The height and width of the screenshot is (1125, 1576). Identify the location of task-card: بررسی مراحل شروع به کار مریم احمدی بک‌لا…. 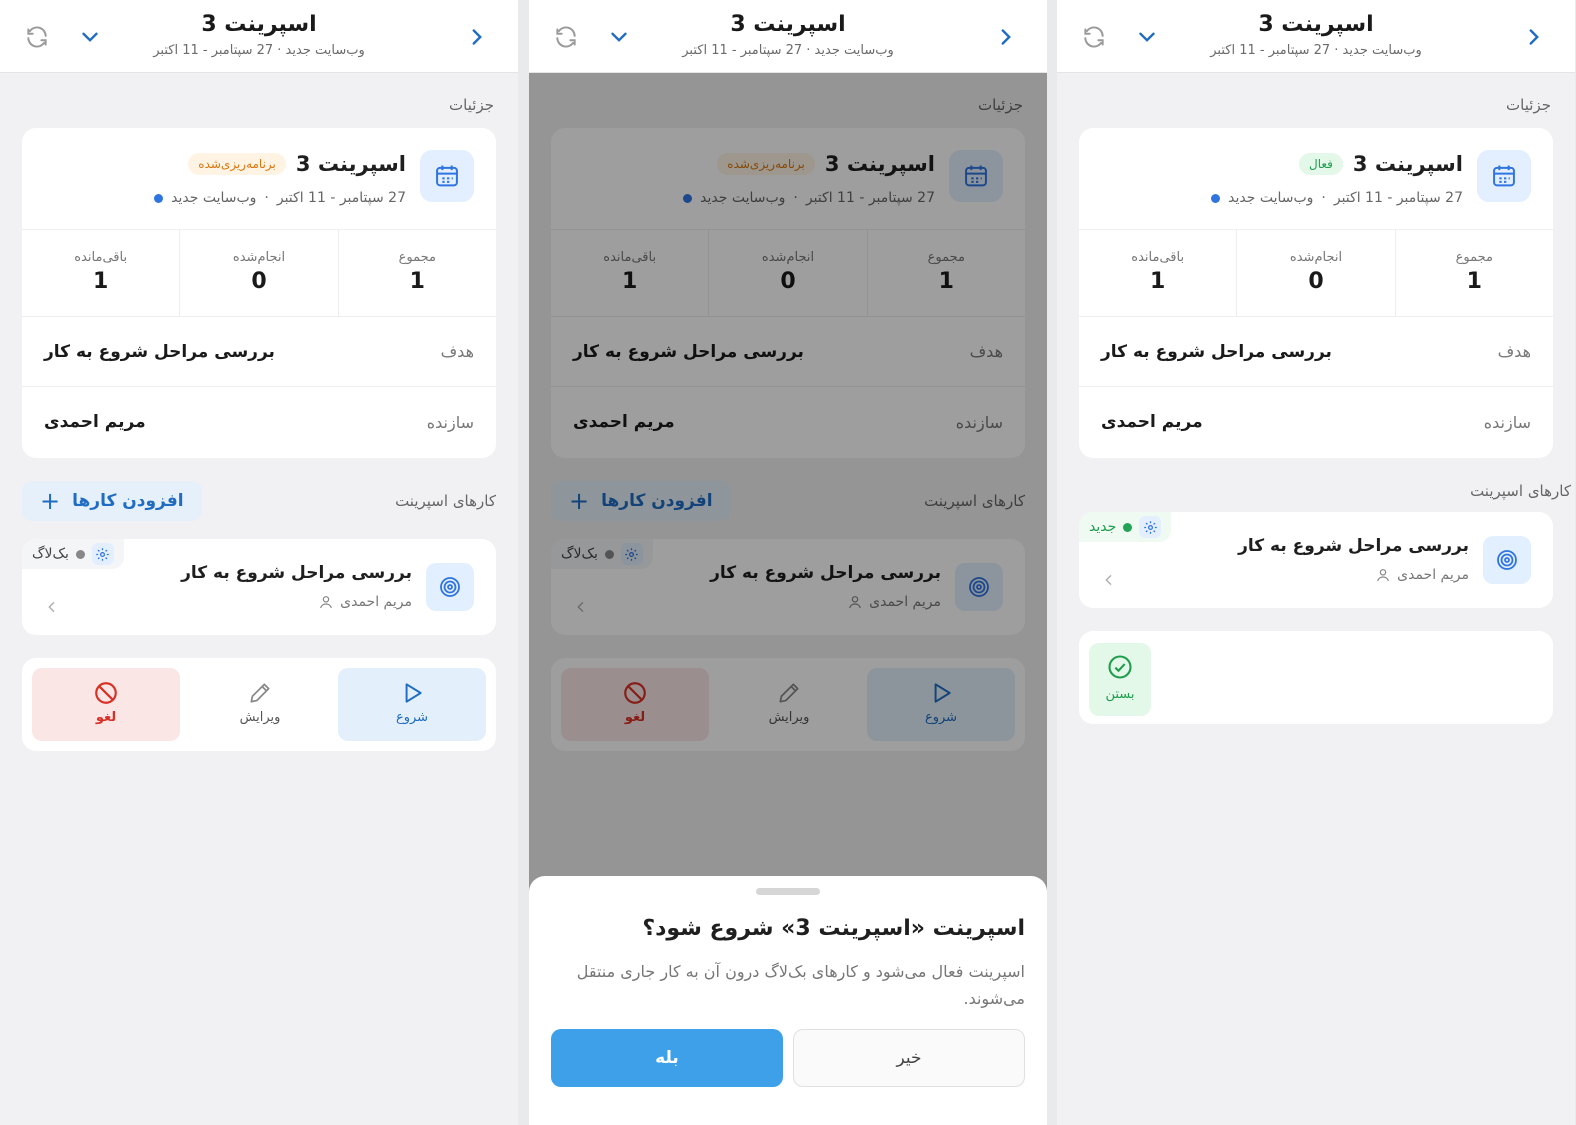
(259, 587).